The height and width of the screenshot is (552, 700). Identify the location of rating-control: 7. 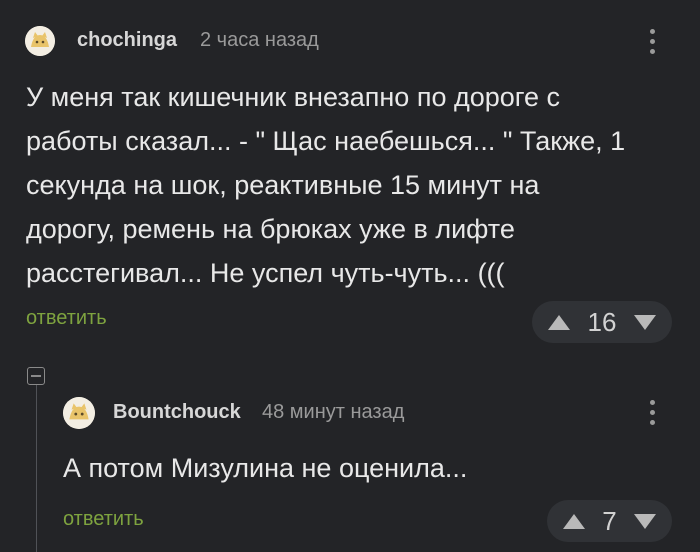
(609, 521).